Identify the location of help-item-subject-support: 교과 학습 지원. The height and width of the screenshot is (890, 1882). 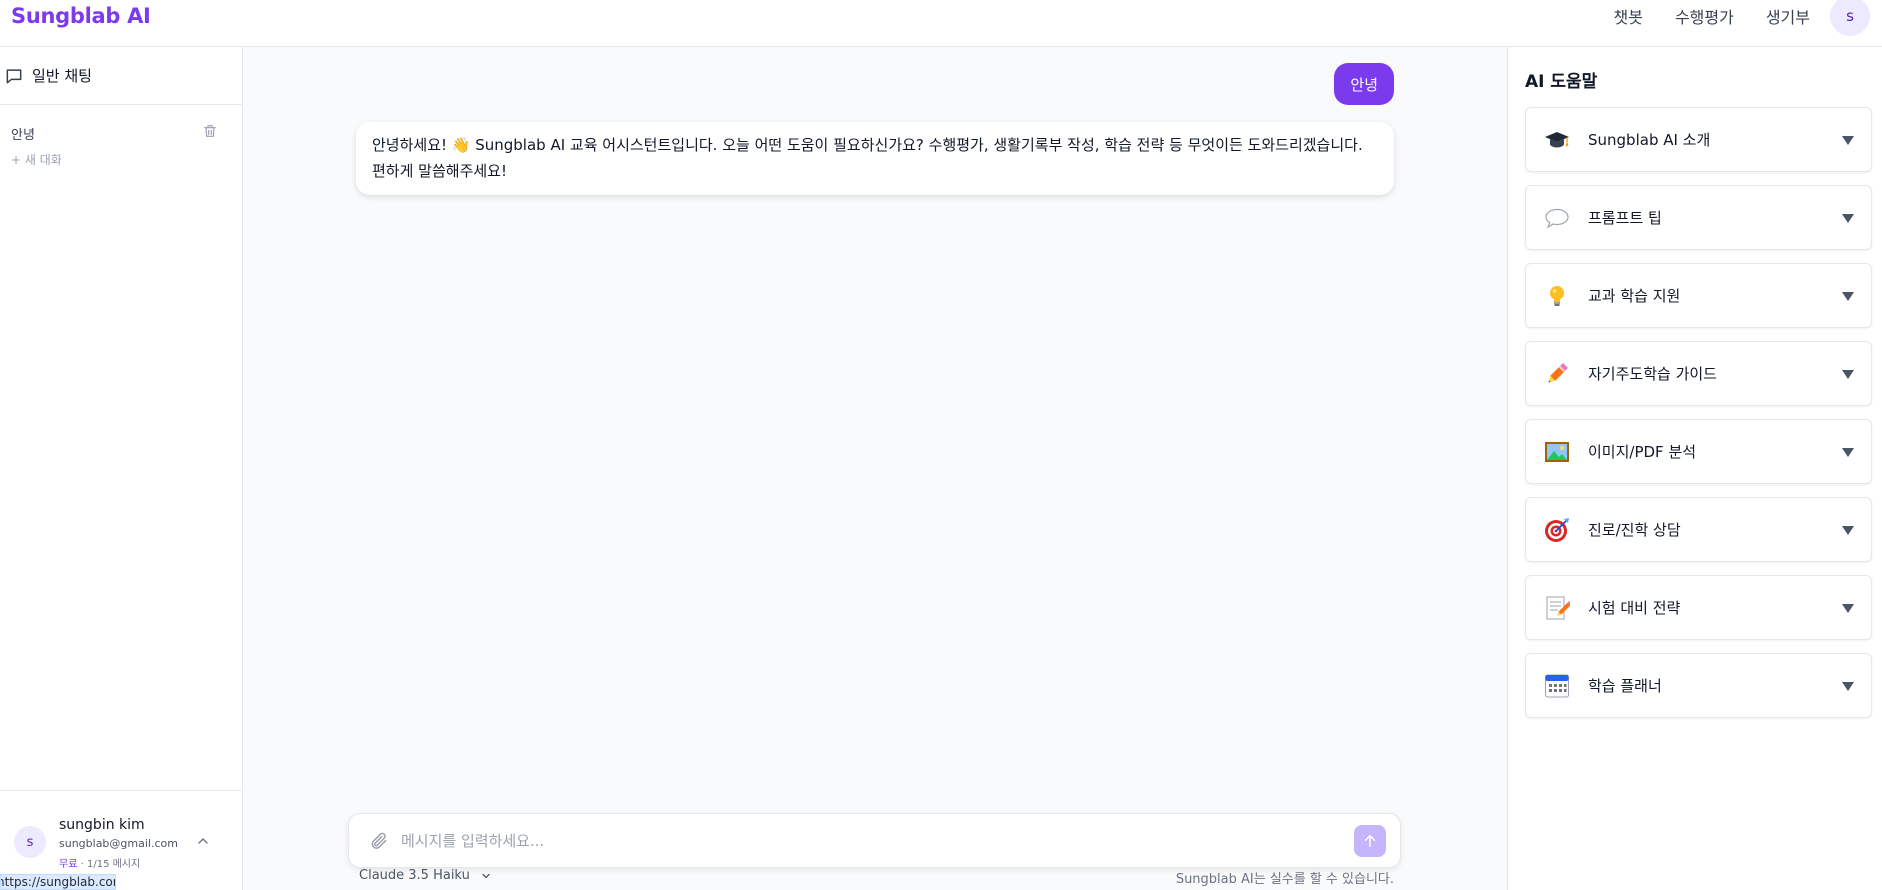
(1698, 295).